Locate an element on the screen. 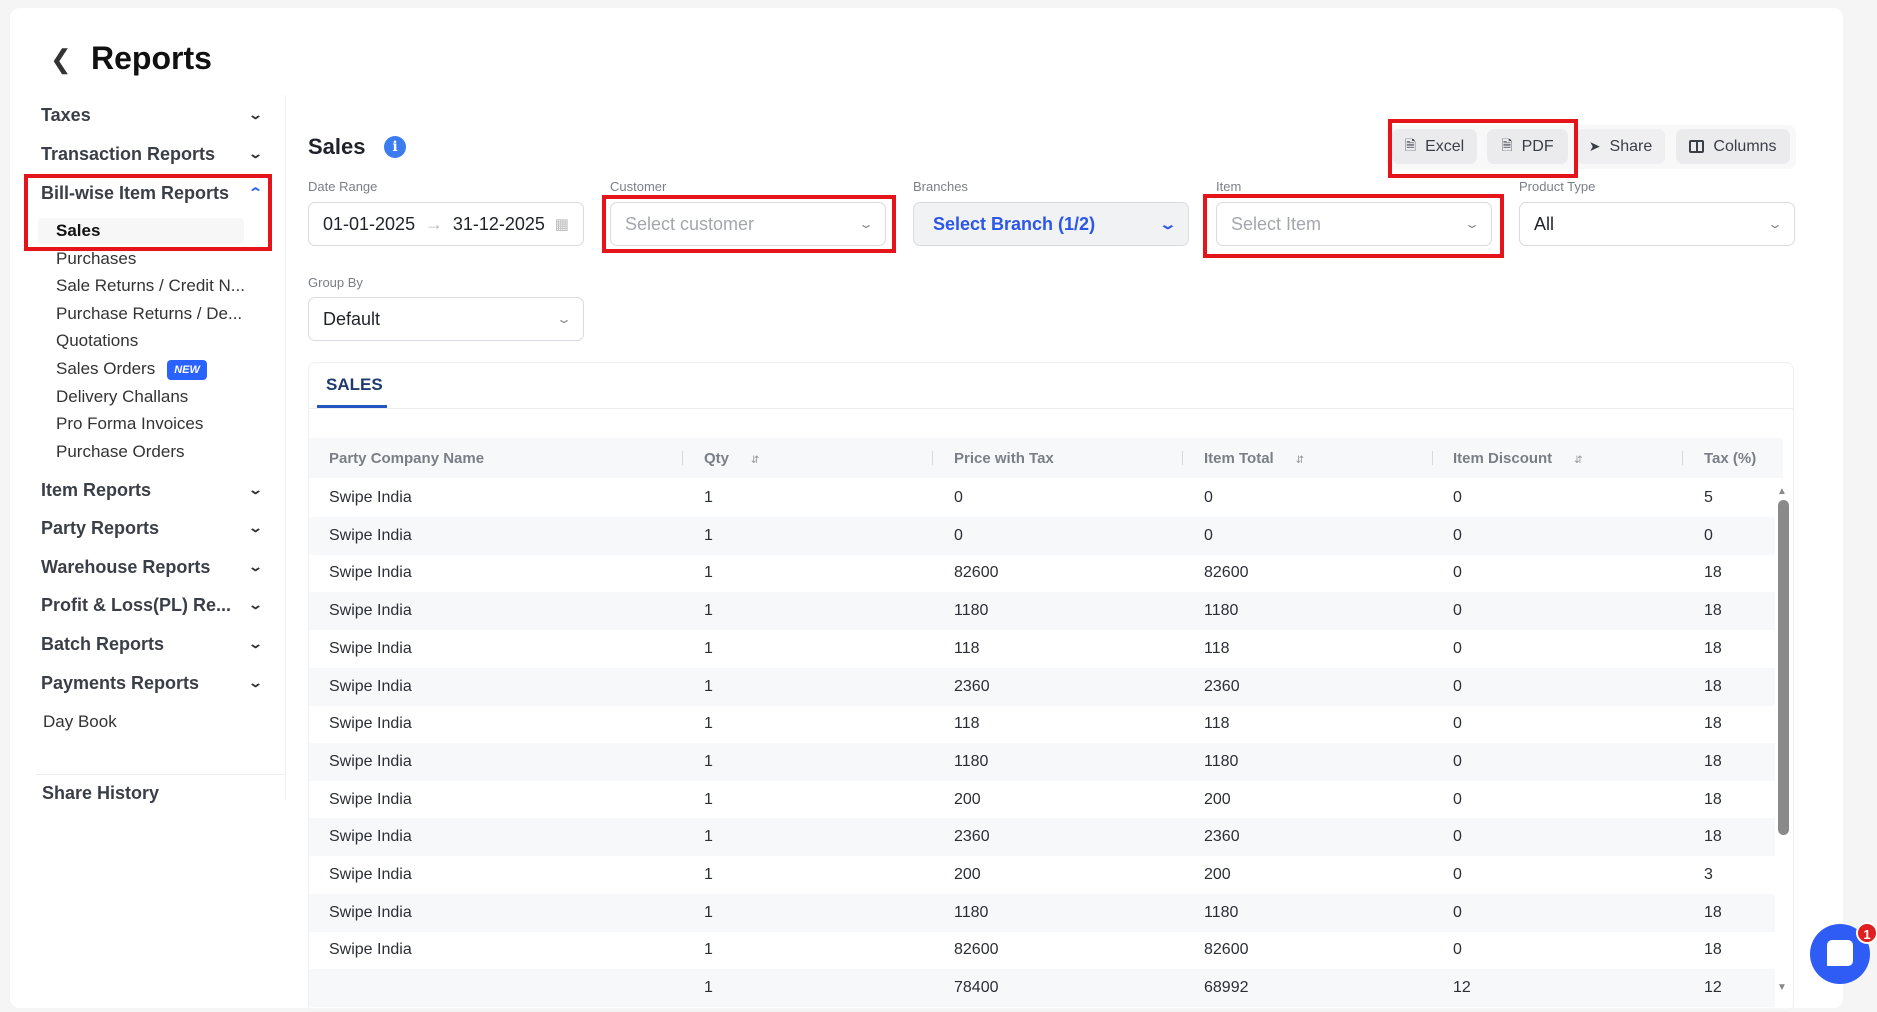  table-cell: 200 is located at coordinates (967, 874).